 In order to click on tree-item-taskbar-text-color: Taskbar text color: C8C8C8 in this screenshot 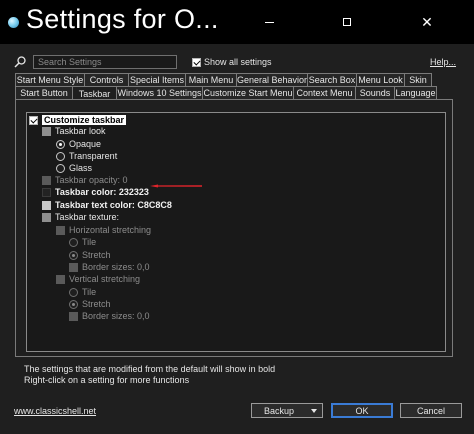, I will do `click(107, 205)`.